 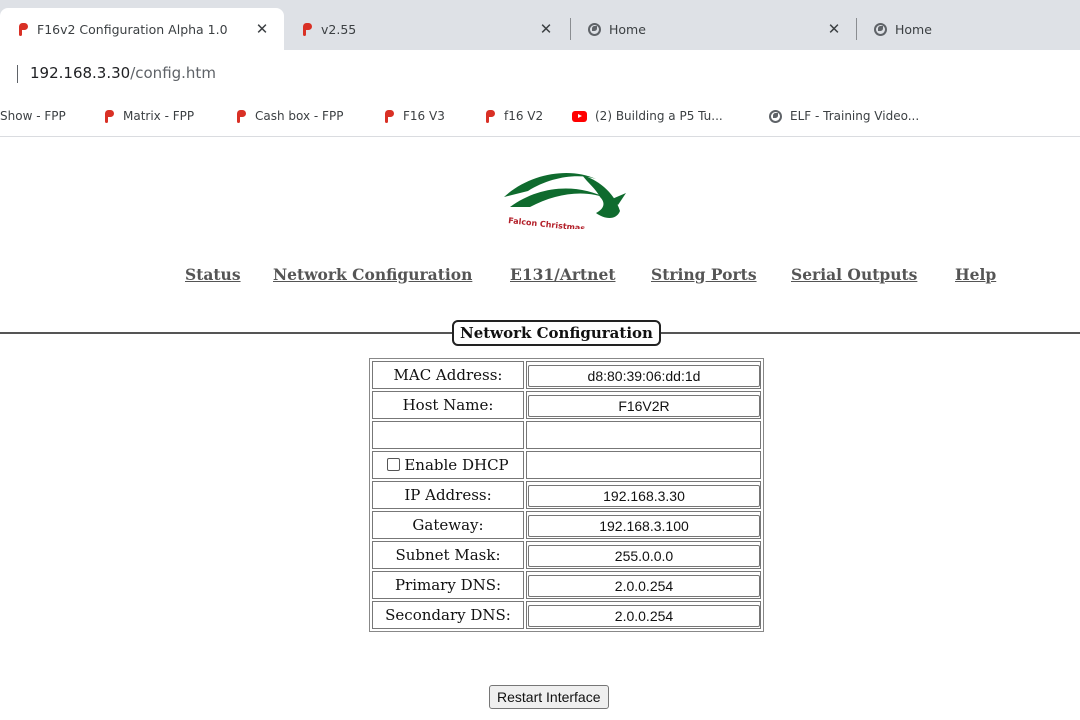 I want to click on table-row: Subnet Mask:, so click(x=566, y=555).